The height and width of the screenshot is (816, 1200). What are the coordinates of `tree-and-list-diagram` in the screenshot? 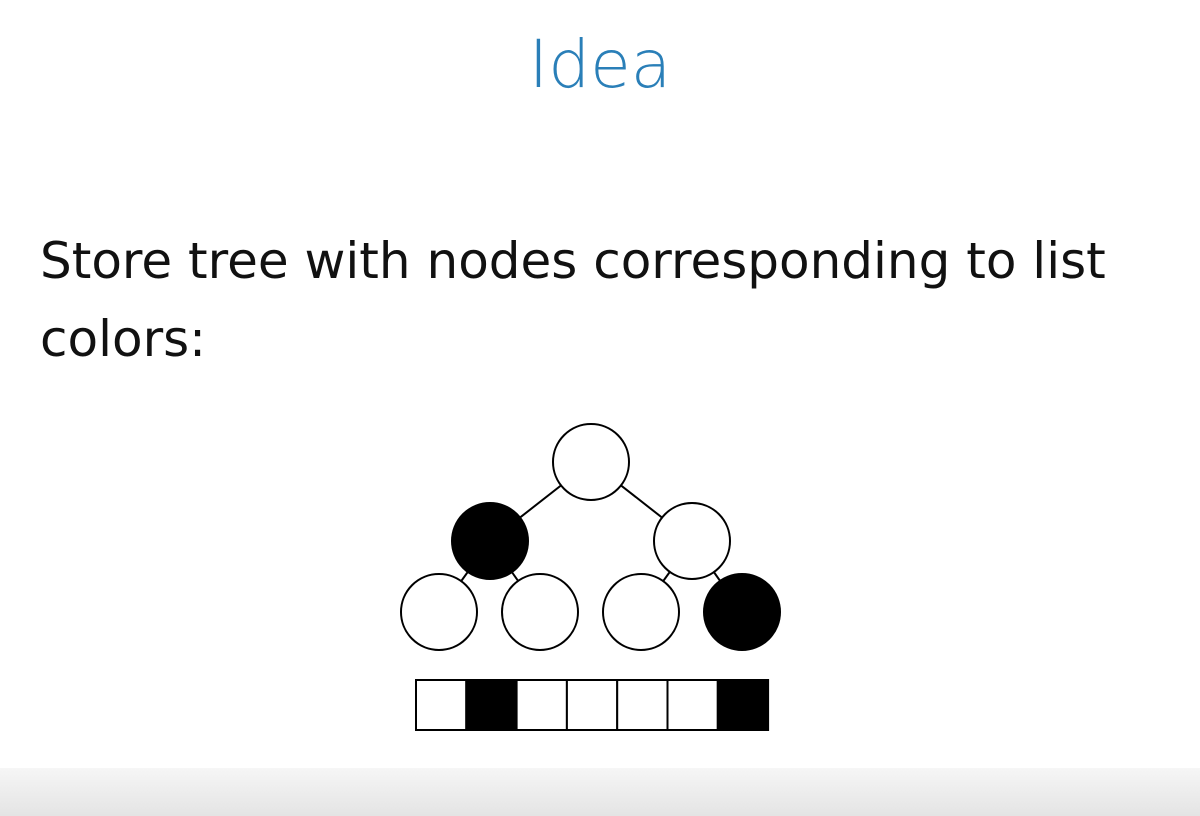 It's located at (590, 577).